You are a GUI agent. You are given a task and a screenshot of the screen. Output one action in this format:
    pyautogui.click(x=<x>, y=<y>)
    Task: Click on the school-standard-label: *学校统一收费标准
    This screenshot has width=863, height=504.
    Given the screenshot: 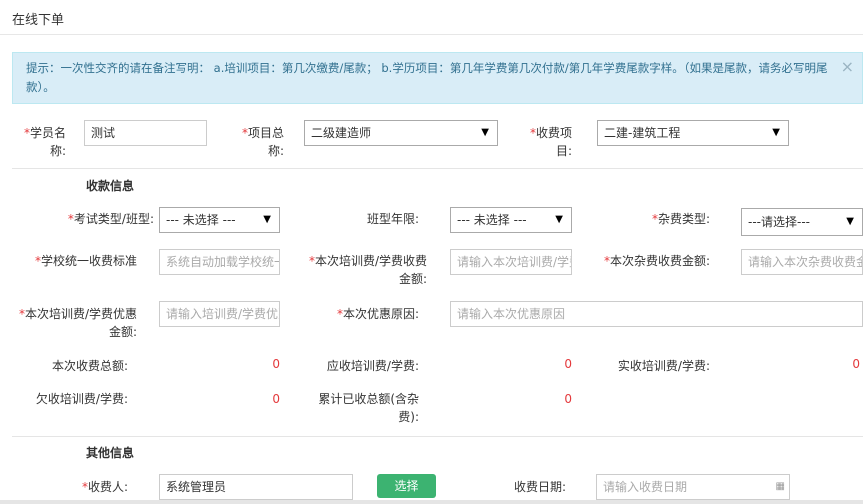 What is the action you would take?
    pyautogui.click(x=85, y=261)
    